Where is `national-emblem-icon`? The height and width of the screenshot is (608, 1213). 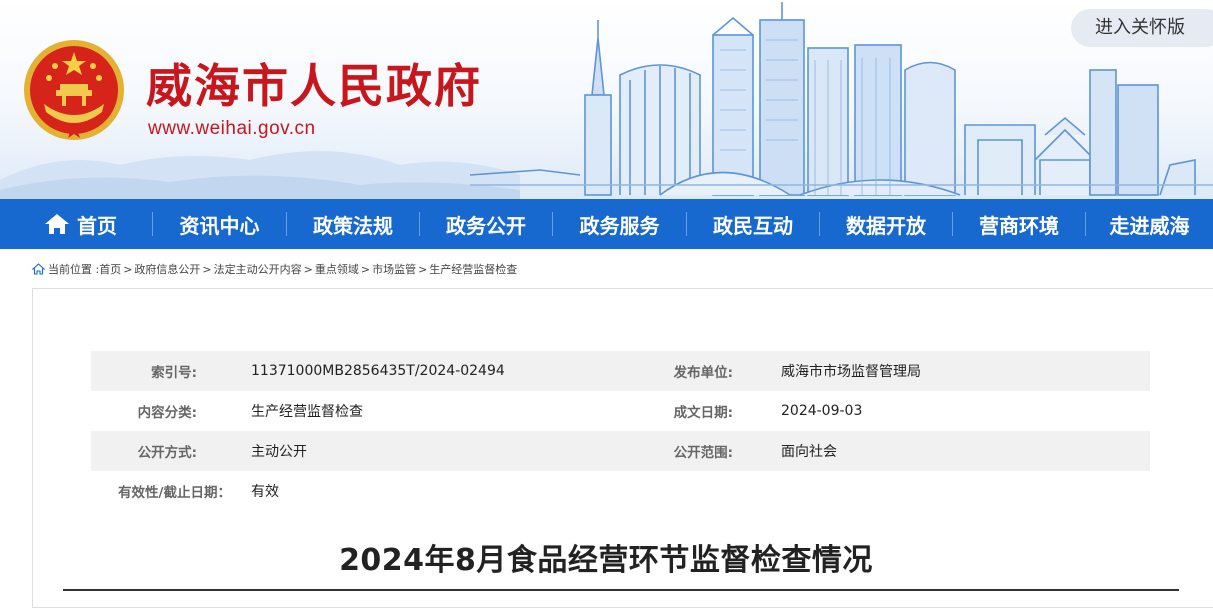 national-emblem-icon is located at coordinates (74, 90).